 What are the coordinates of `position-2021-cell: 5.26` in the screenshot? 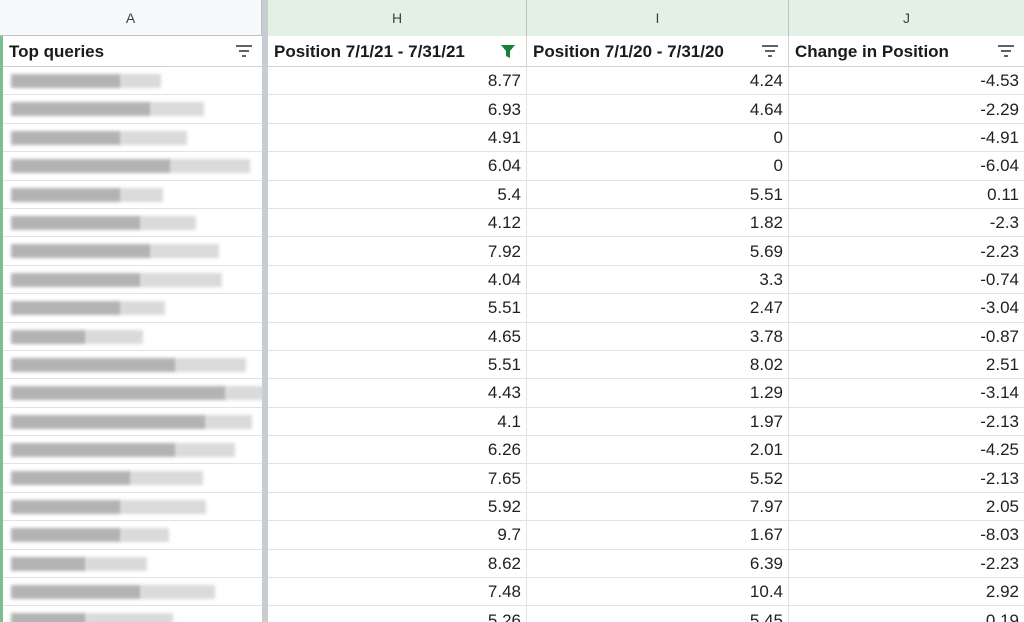 It's located at (397, 614).